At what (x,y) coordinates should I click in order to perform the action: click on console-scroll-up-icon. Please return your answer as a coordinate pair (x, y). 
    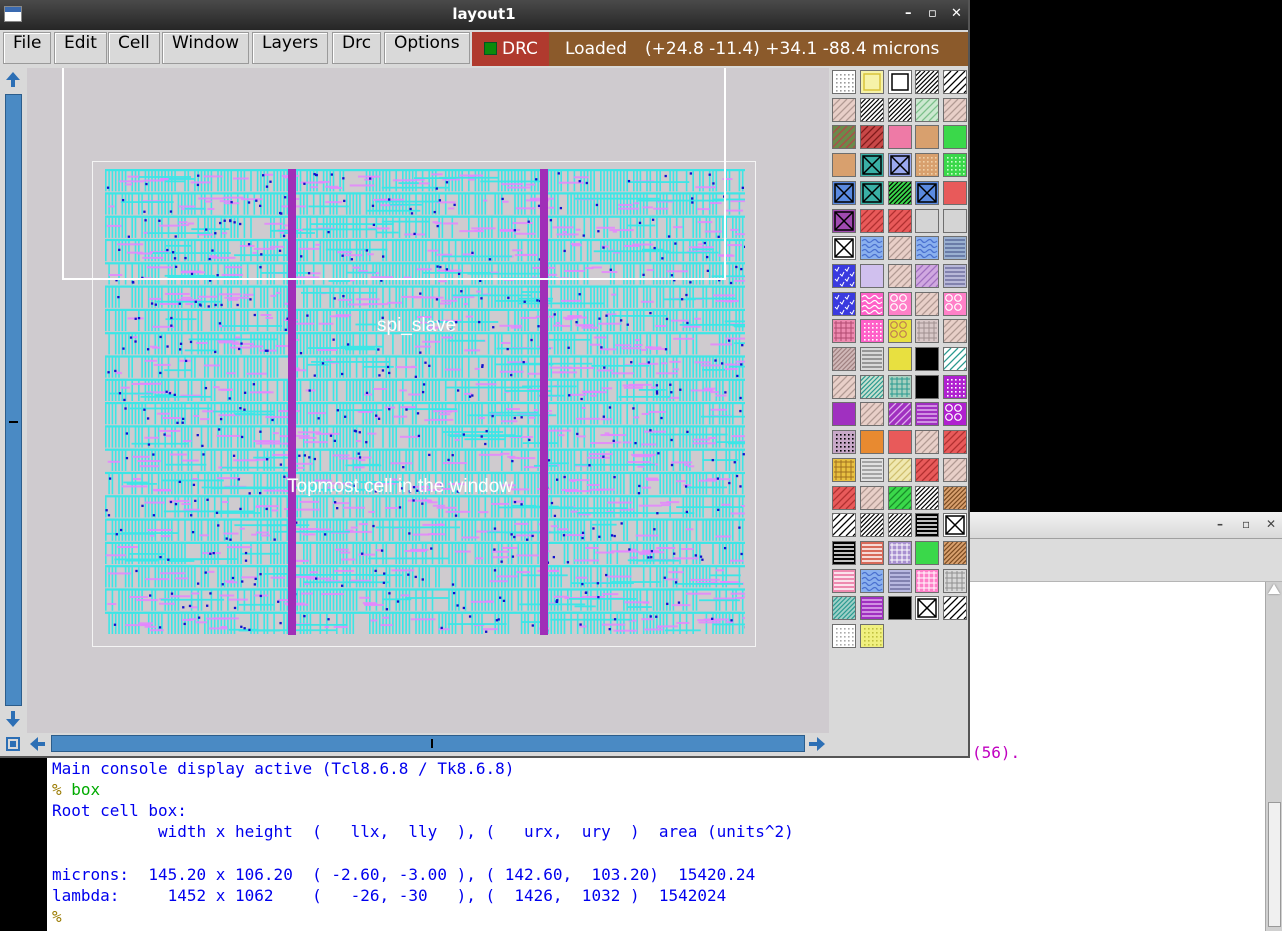
    Looking at the image, I should click on (1274, 589).